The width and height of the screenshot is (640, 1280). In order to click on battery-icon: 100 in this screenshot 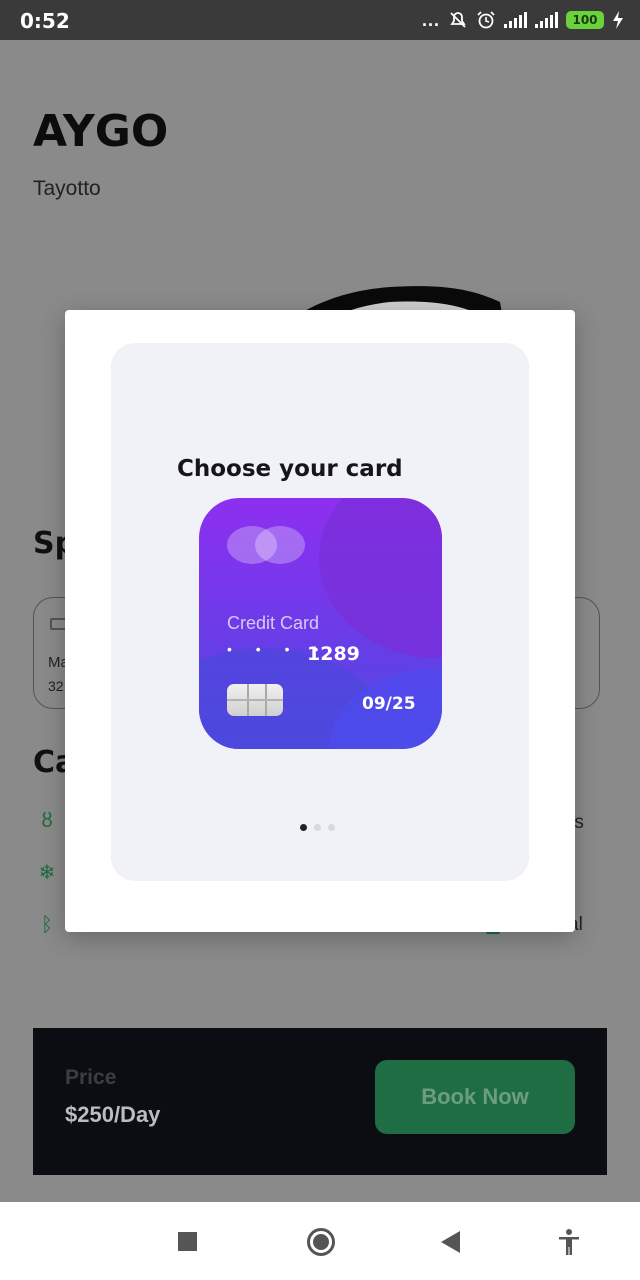, I will do `click(585, 20)`.